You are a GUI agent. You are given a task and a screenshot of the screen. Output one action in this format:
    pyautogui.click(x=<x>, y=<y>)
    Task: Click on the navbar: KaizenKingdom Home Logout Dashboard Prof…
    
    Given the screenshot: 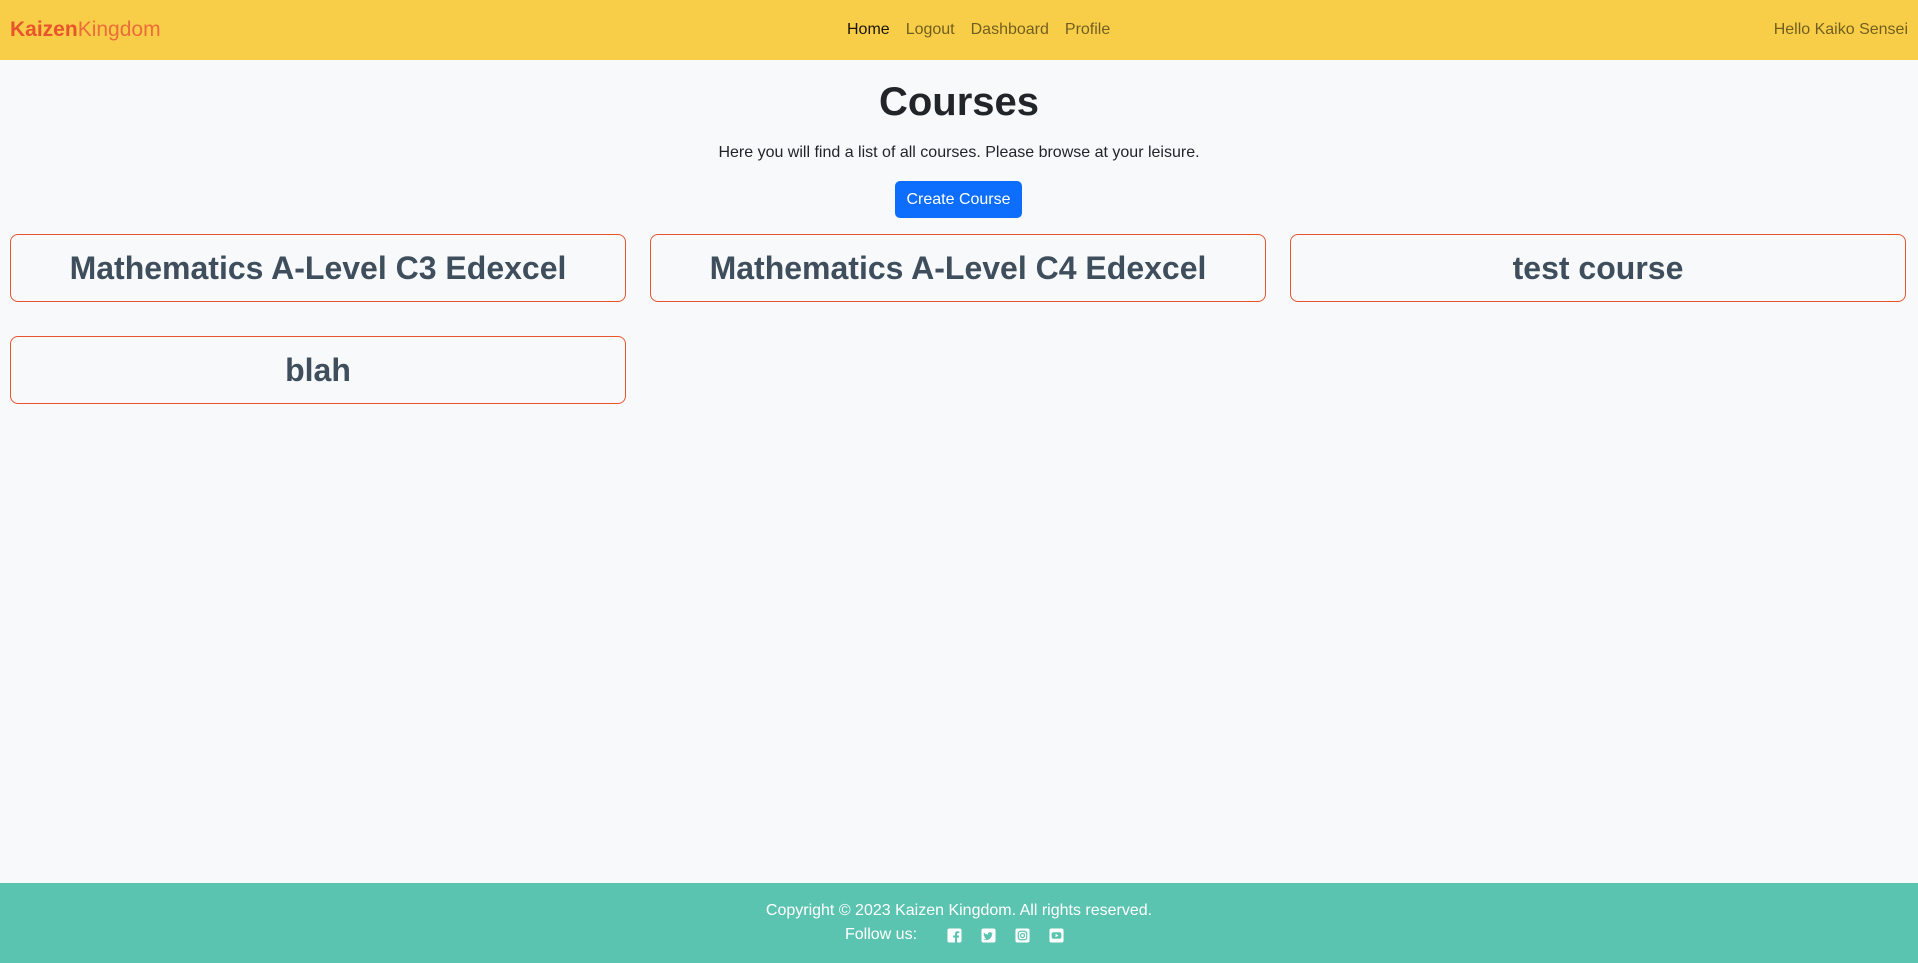 What is the action you would take?
    pyautogui.click(x=959, y=30)
    